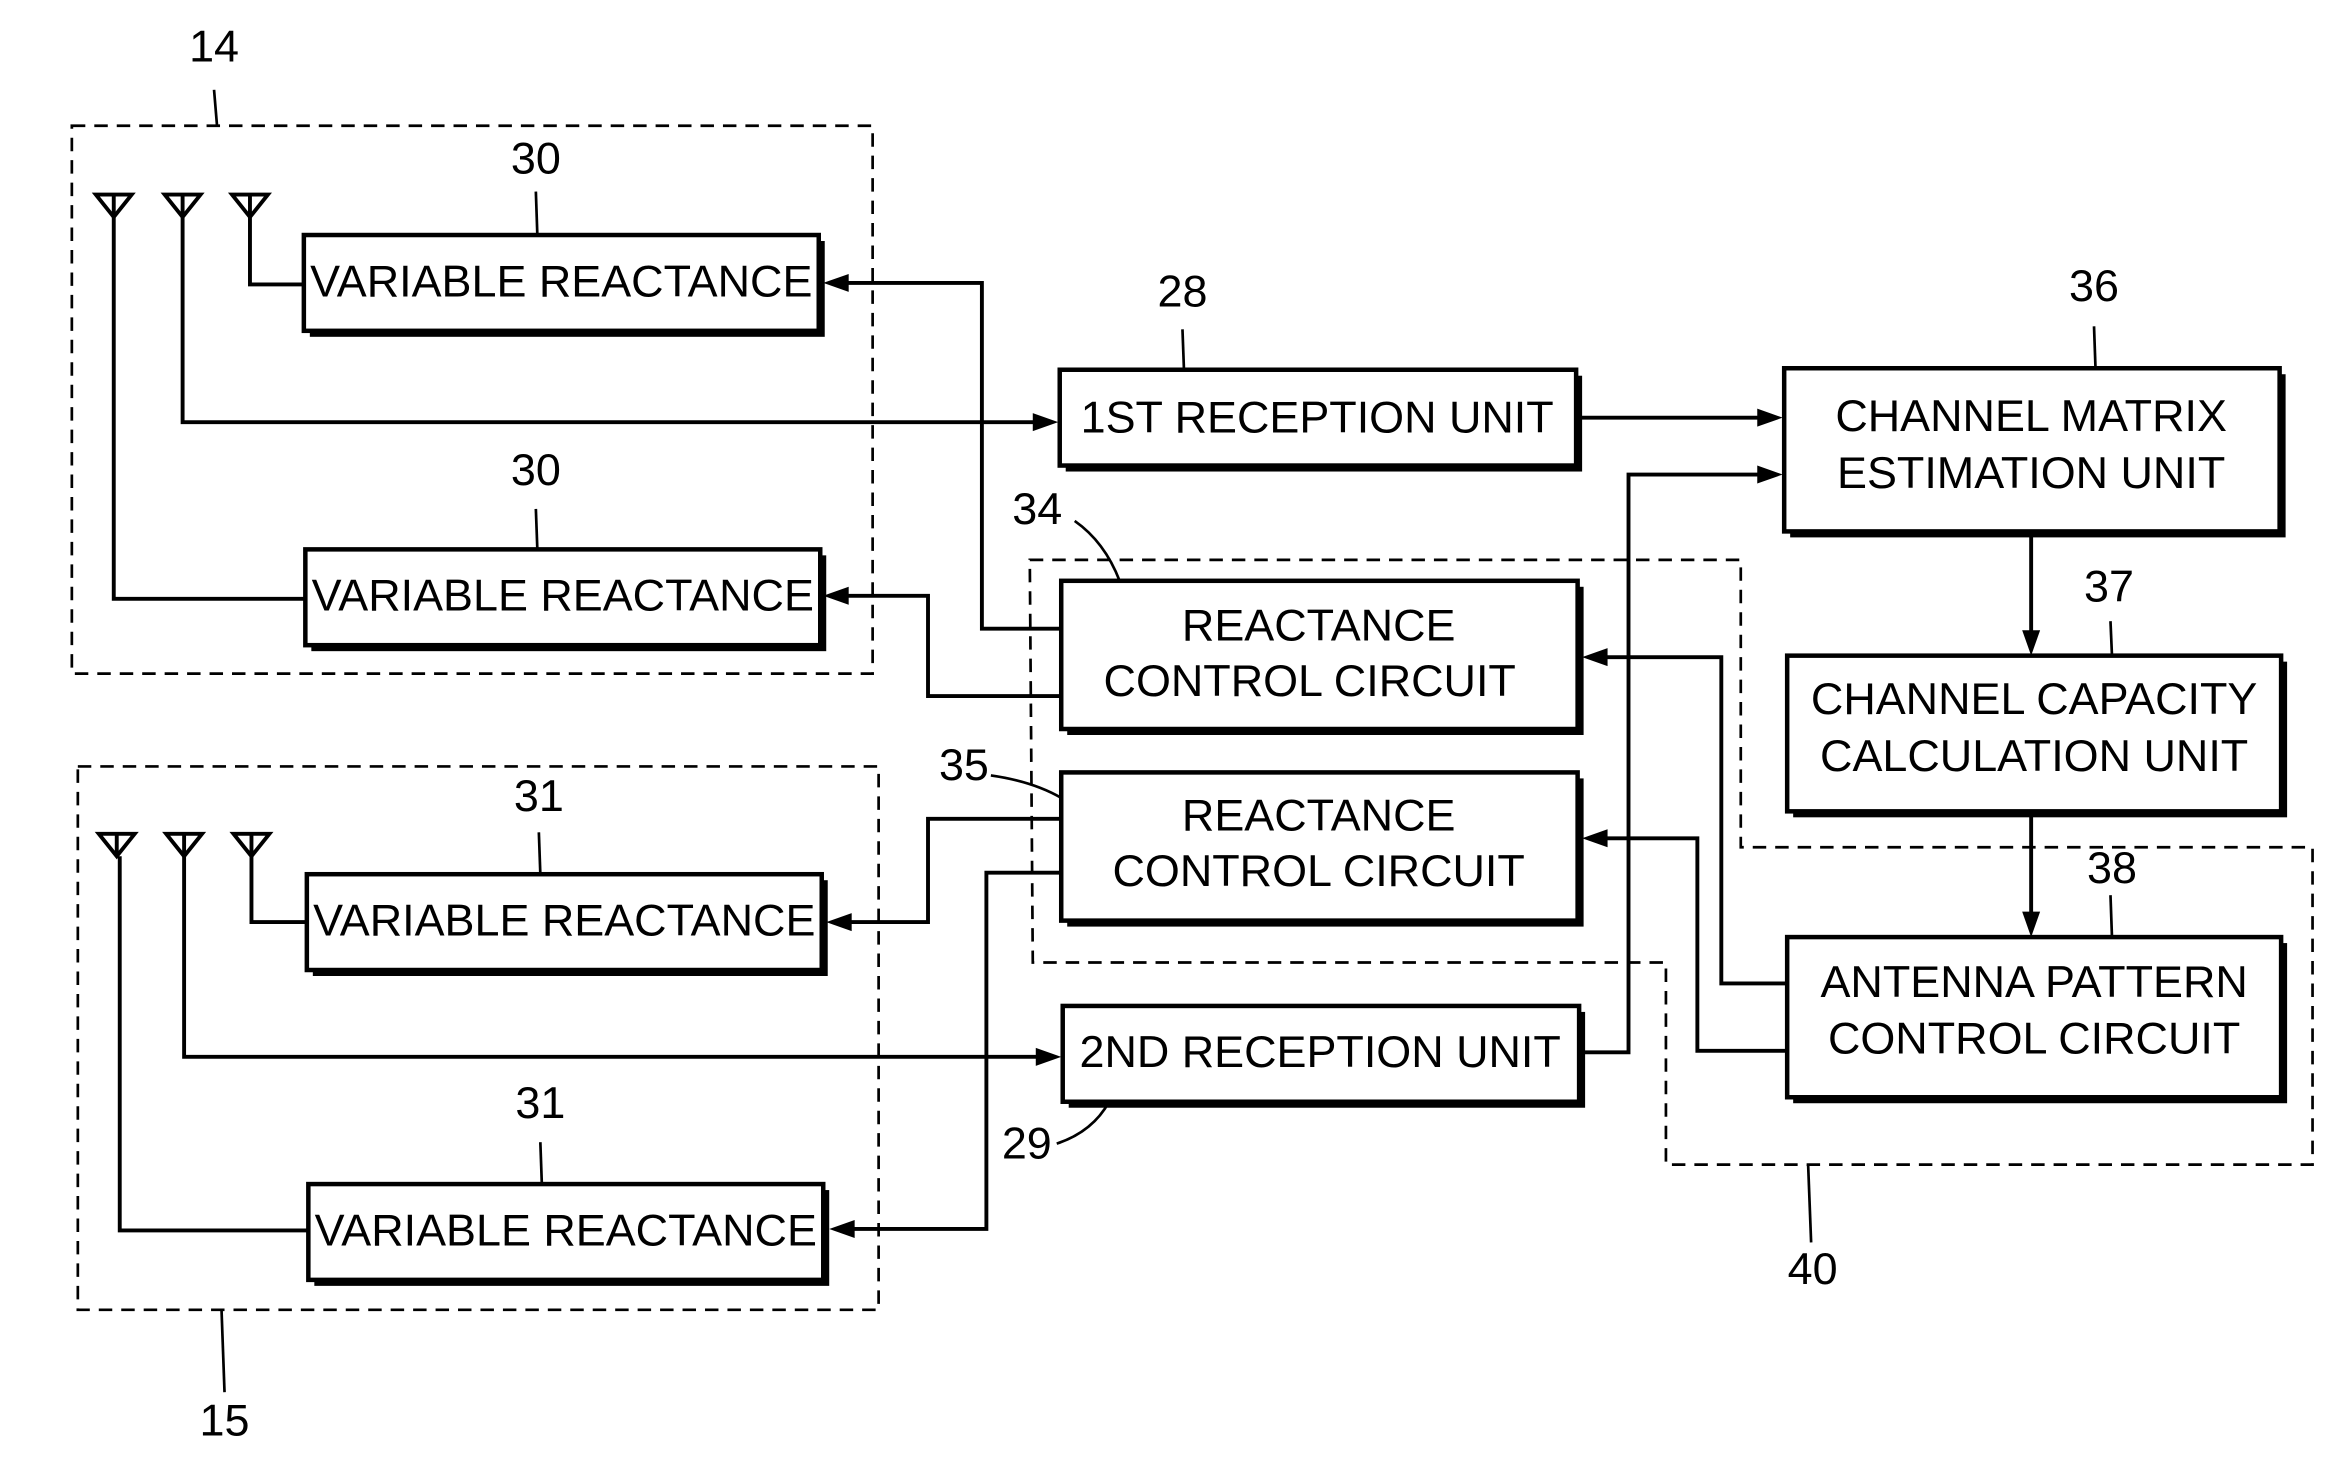 This screenshot has width=2335, height=1464. What do you see at coordinates (2112, 867) in the screenshot?
I see `ref-label-38: 38` at bounding box center [2112, 867].